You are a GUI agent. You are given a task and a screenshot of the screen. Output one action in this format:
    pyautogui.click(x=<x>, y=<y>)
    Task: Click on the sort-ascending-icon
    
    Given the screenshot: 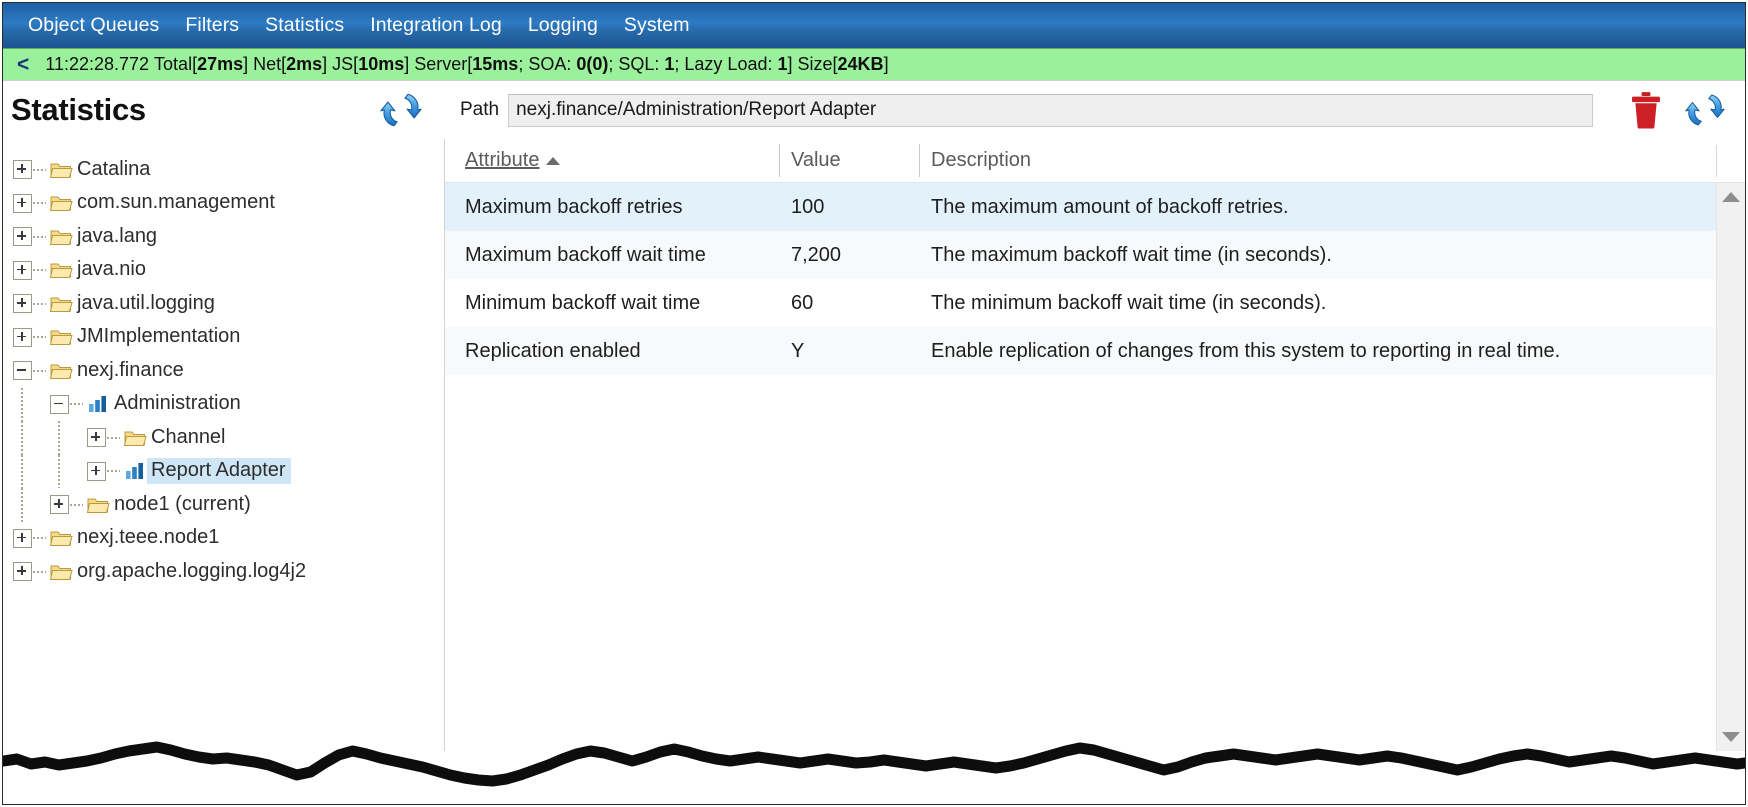 What is the action you would take?
    pyautogui.click(x=553, y=160)
    